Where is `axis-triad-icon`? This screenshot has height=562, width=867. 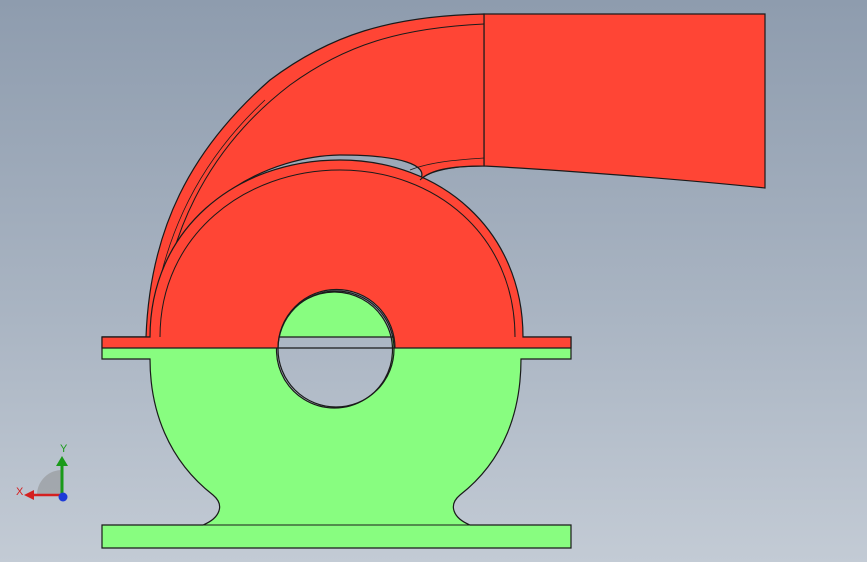
axis-triad-icon is located at coordinates (46, 479).